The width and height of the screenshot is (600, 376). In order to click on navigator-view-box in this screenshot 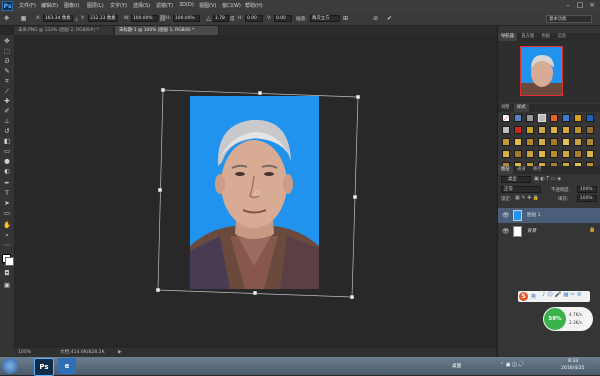, I will do `click(541, 71)`.